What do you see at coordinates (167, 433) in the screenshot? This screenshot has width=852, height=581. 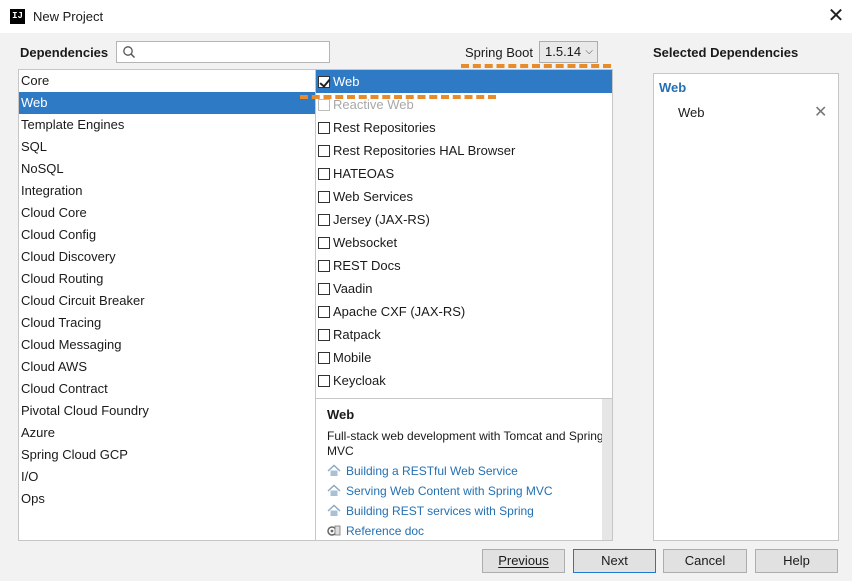 I see `category-item: Azure` at bounding box center [167, 433].